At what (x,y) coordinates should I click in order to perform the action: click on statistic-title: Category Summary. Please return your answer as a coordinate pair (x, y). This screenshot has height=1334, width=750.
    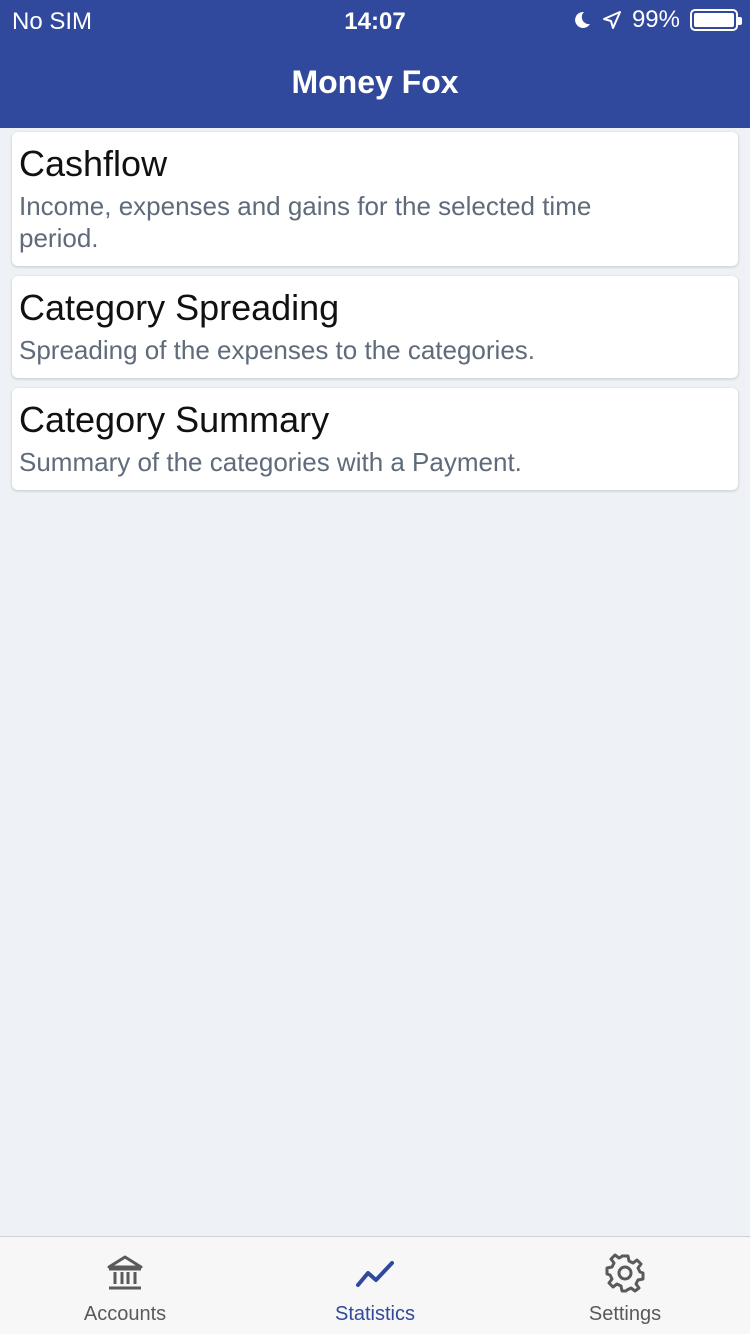
    Looking at the image, I should click on (174, 419).